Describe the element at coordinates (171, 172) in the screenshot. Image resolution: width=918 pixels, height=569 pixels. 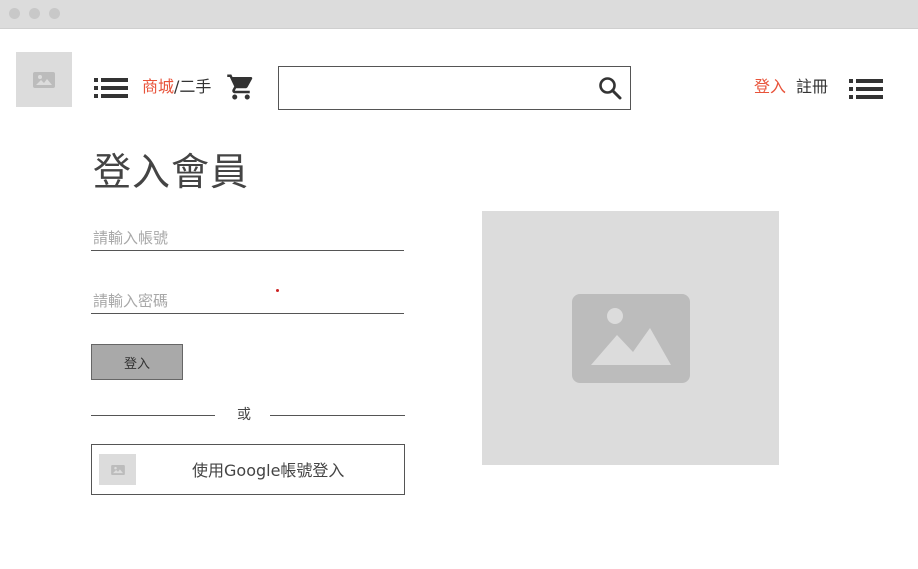
I see `page-title: 登入會員` at that location.